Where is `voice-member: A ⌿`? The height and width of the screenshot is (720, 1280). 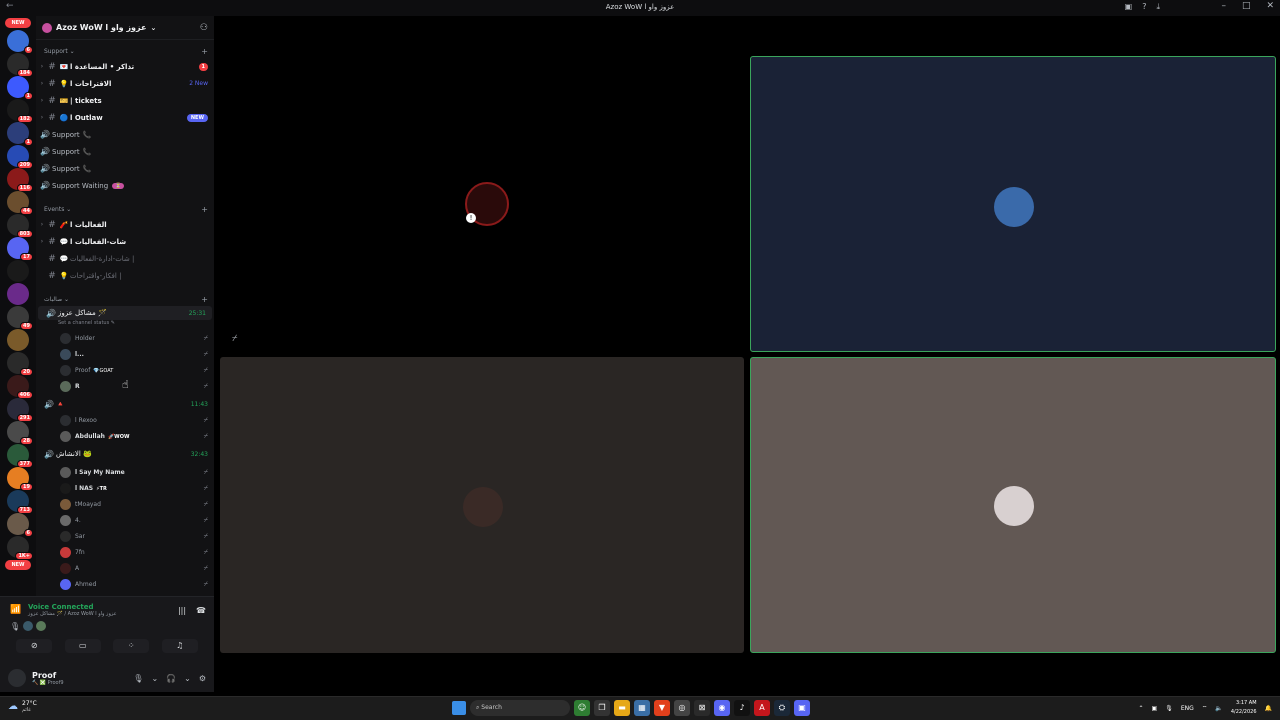
voice-member: A ⌿ is located at coordinates (125, 568).